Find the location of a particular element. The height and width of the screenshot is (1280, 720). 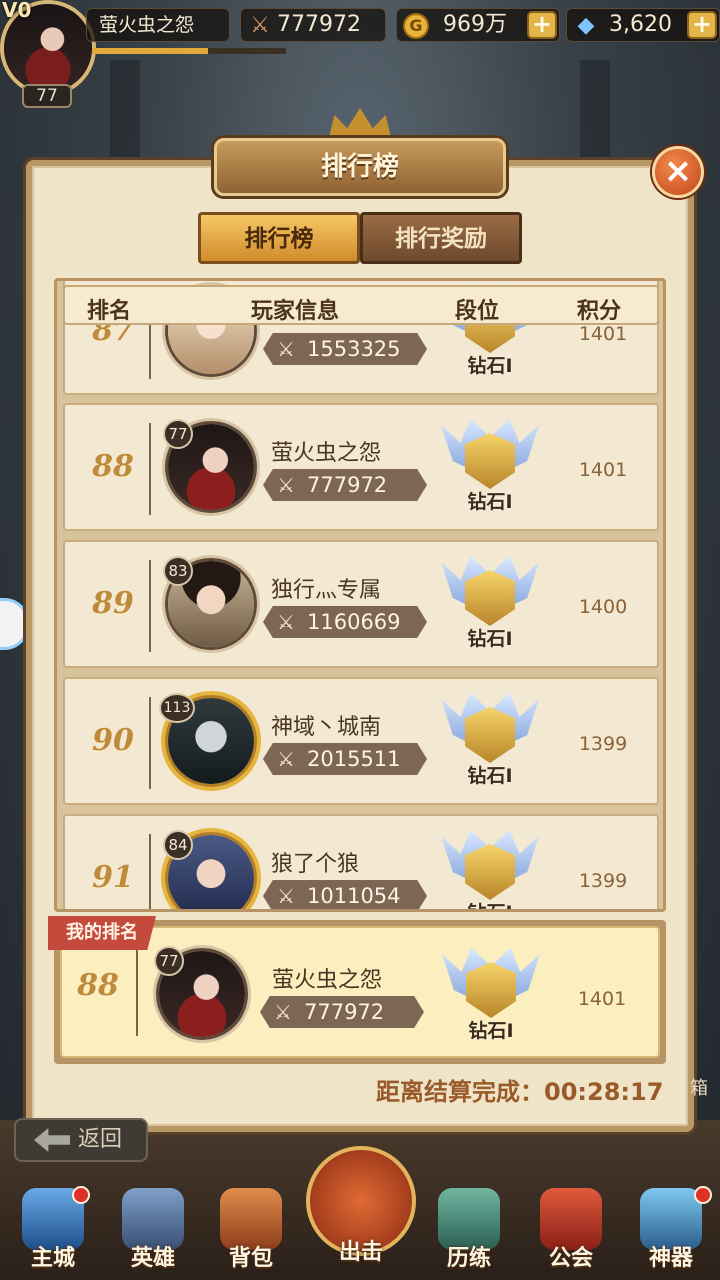

power-value: ⚔ 1011054 is located at coordinates (345, 894).